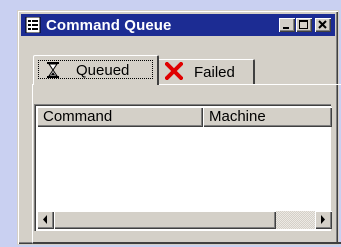  What do you see at coordinates (103, 70) in the screenshot?
I see `tab-queued-label: Queued` at bounding box center [103, 70].